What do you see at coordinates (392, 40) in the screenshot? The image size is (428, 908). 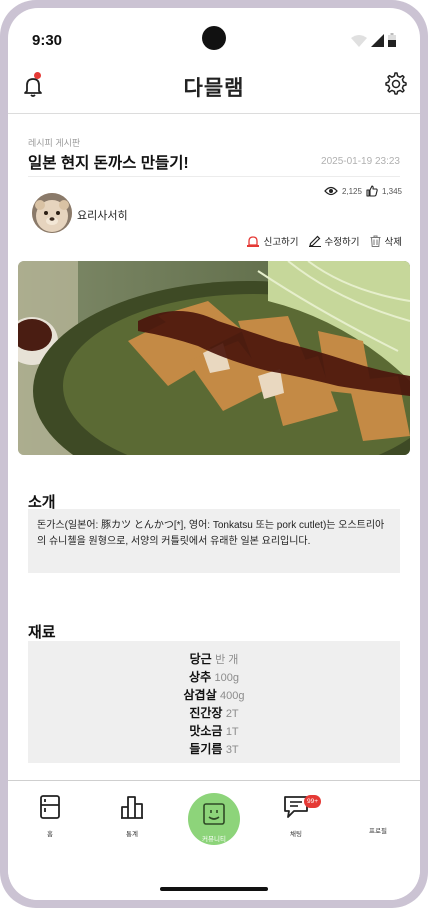 I see `battery-icon` at bounding box center [392, 40].